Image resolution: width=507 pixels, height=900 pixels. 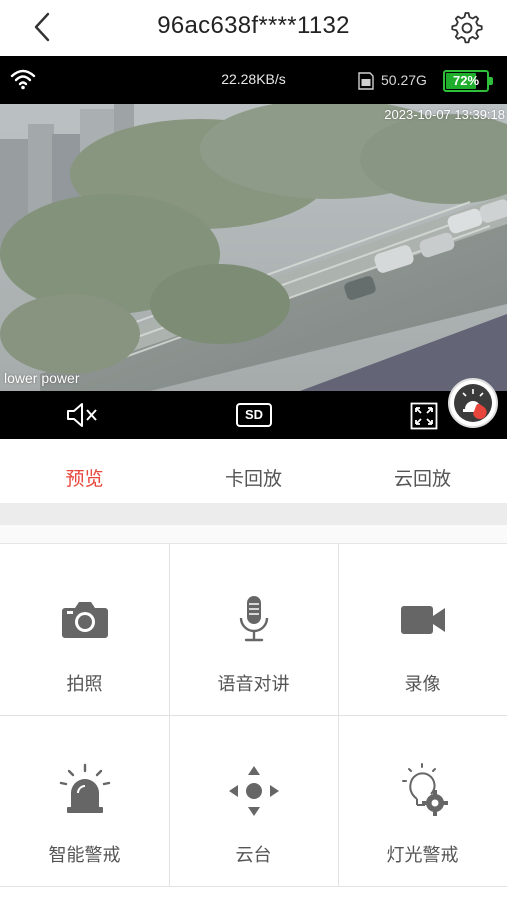 I want to click on smart-alert-button: 智能警戒, so click(x=84, y=800).